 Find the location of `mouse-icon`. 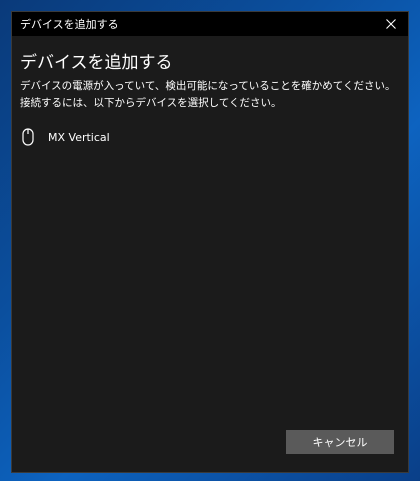

mouse-icon is located at coordinates (28, 137).